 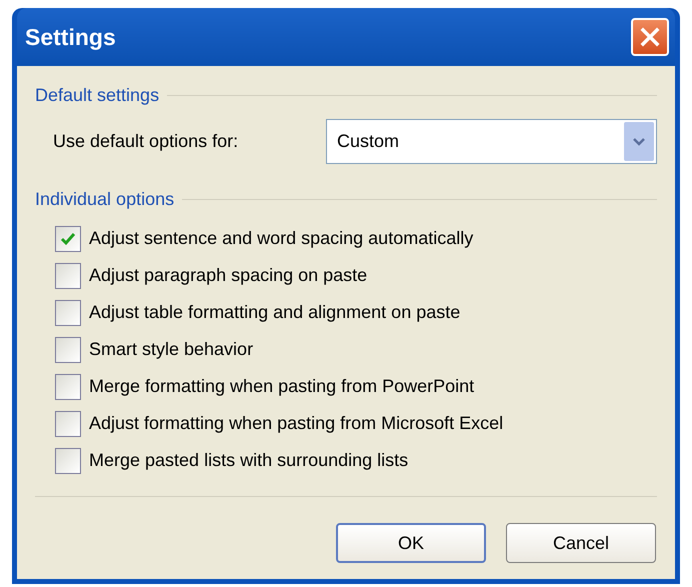 I want to click on chevron-down-icon, so click(x=639, y=141).